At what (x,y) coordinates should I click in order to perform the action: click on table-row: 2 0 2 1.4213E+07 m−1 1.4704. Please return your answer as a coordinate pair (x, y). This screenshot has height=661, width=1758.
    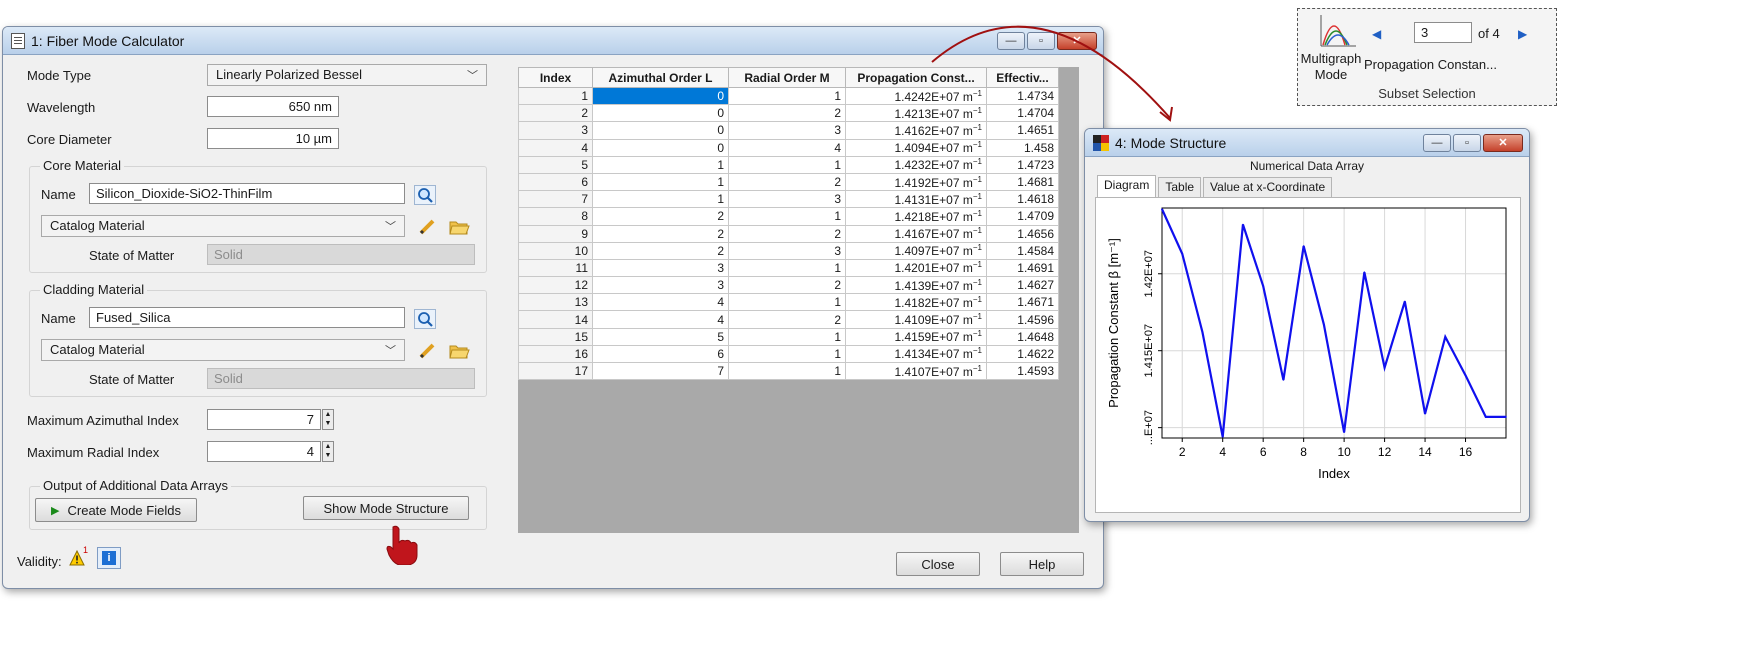
    Looking at the image, I should click on (788, 113).